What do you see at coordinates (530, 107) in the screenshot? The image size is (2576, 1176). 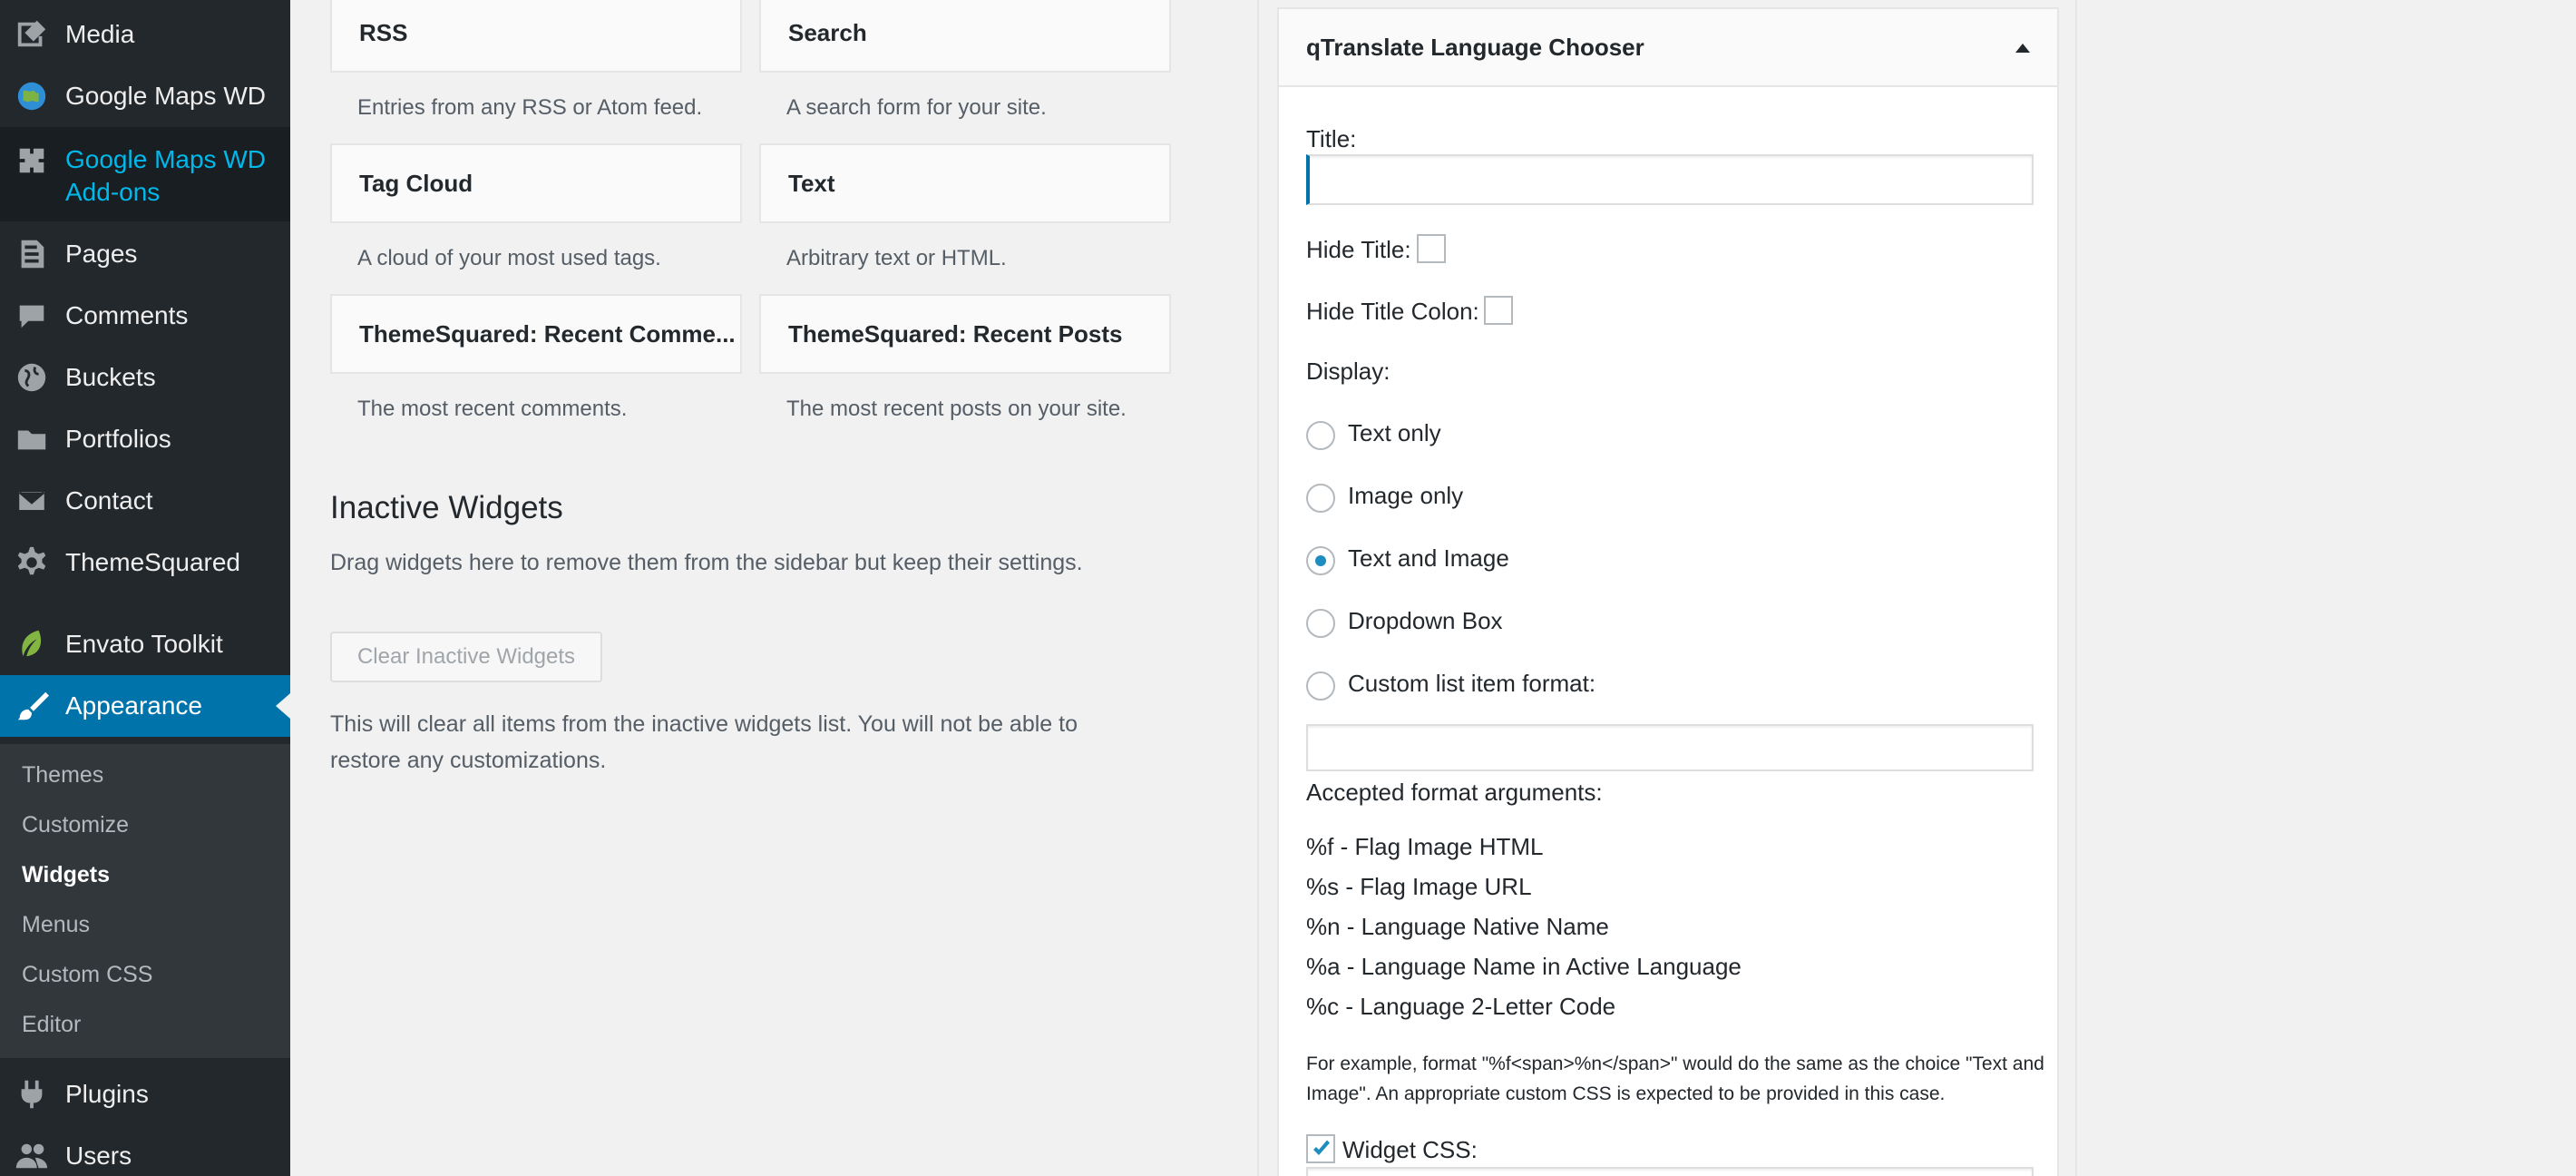 I see `widget-description: Entries from any RSS or Atom feed.` at bounding box center [530, 107].